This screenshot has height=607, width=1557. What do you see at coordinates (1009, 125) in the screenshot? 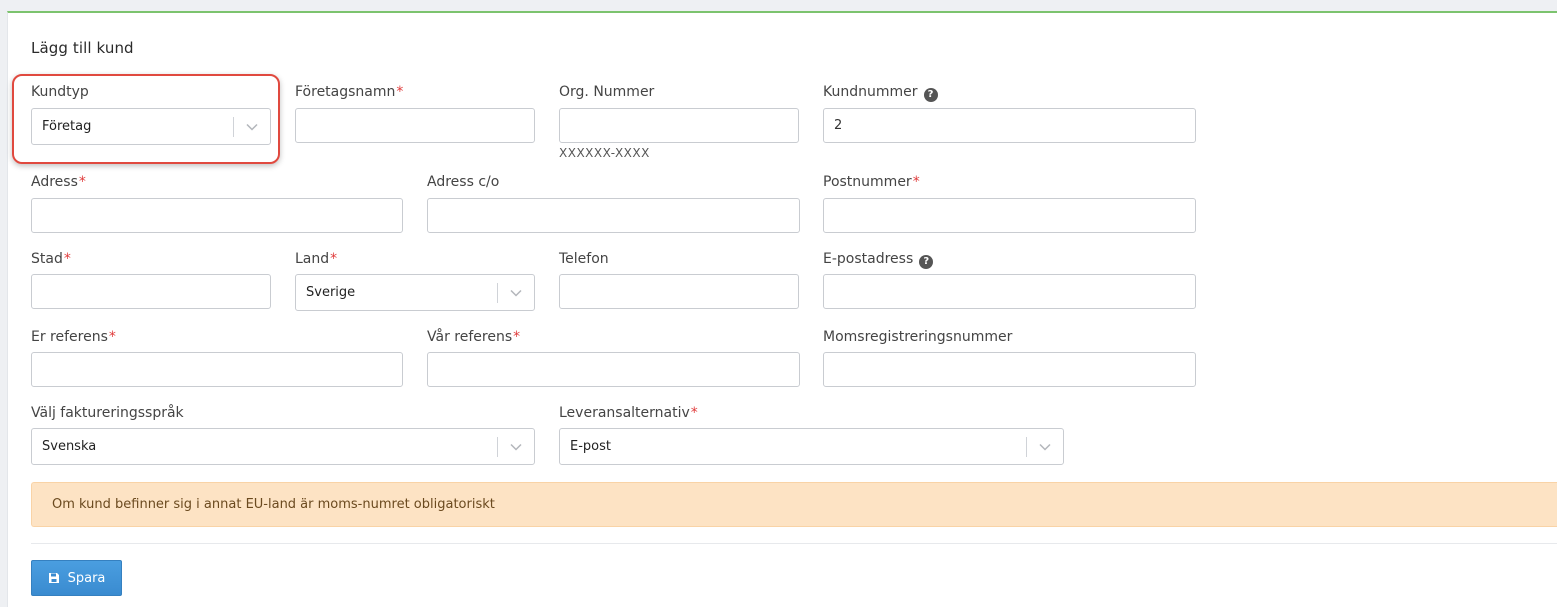
I see `kundnummer-input` at bounding box center [1009, 125].